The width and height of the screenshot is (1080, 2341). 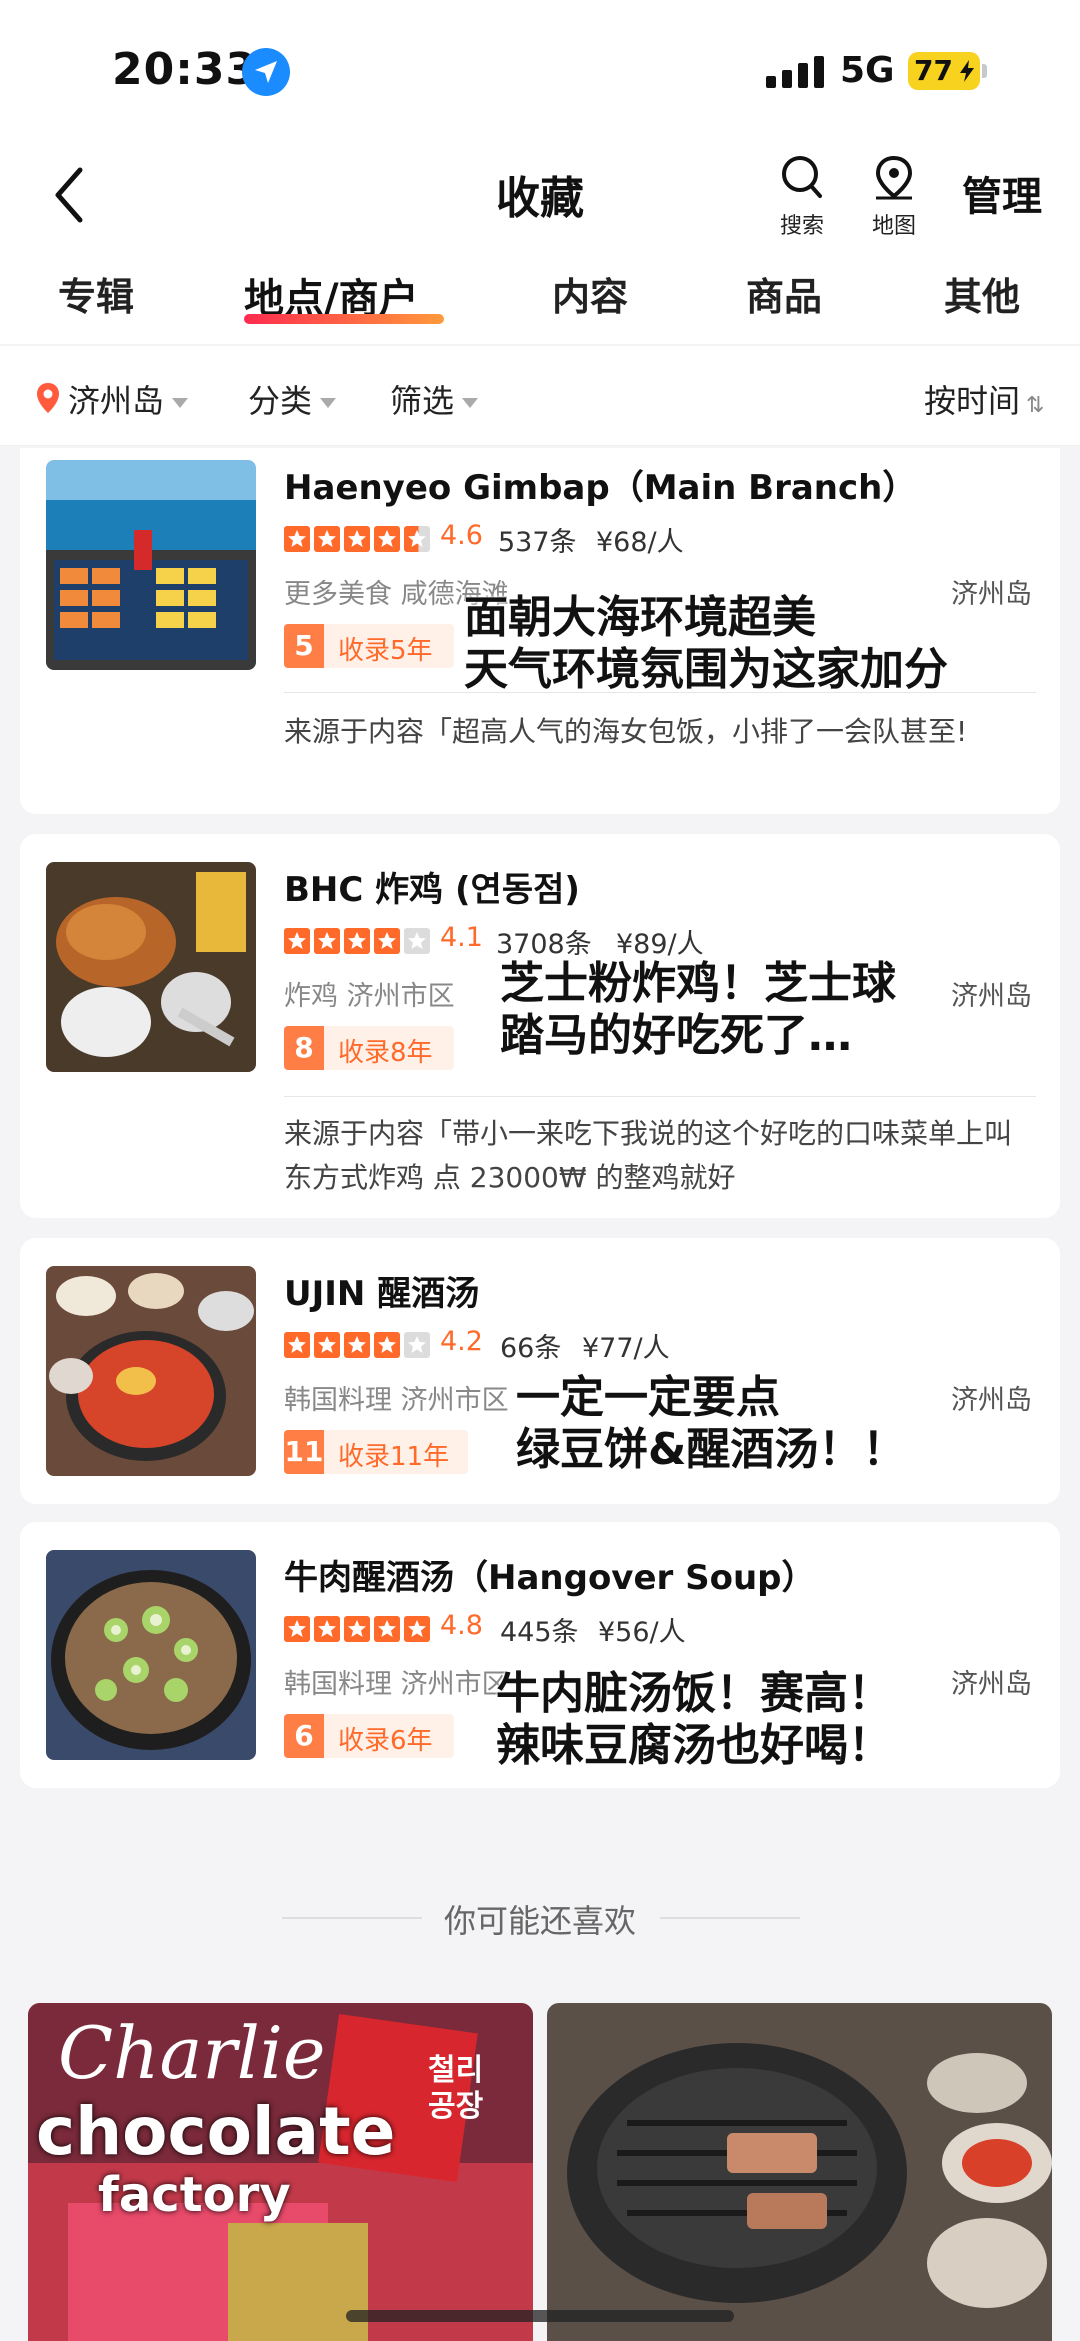 I want to click on review-count: 66条, so click(x=531, y=1348).